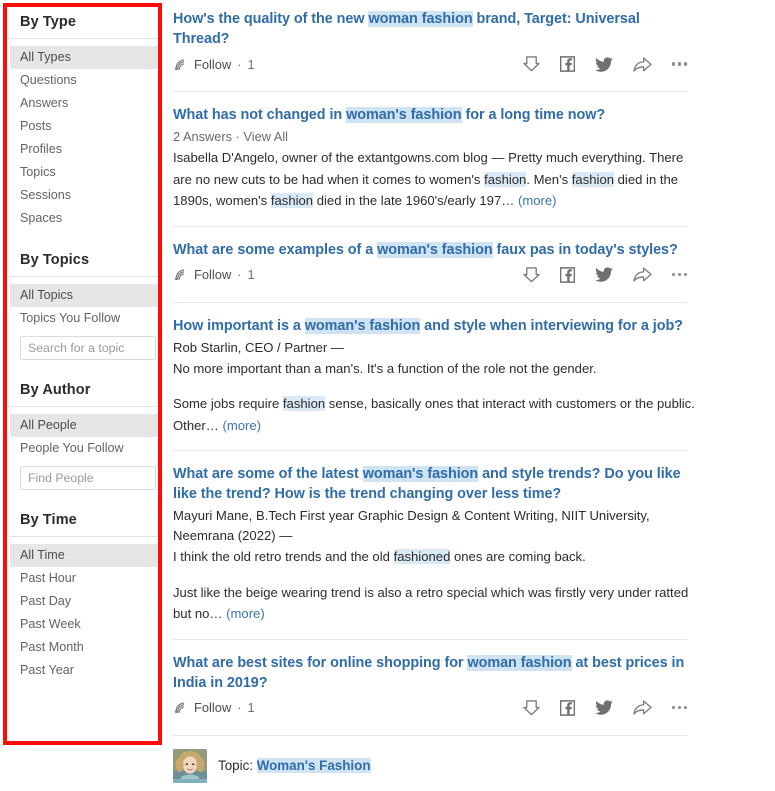 The height and width of the screenshot is (791, 775). Describe the element at coordinates (85, 80) in the screenshot. I see `filter-item-questions: Questions` at that location.